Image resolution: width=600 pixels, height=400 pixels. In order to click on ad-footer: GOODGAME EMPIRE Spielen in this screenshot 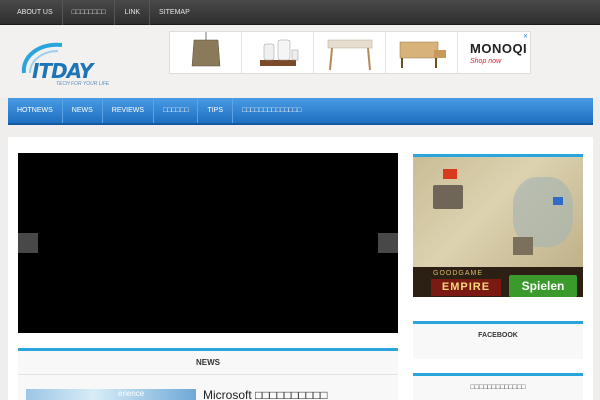, I will do `click(498, 282)`.